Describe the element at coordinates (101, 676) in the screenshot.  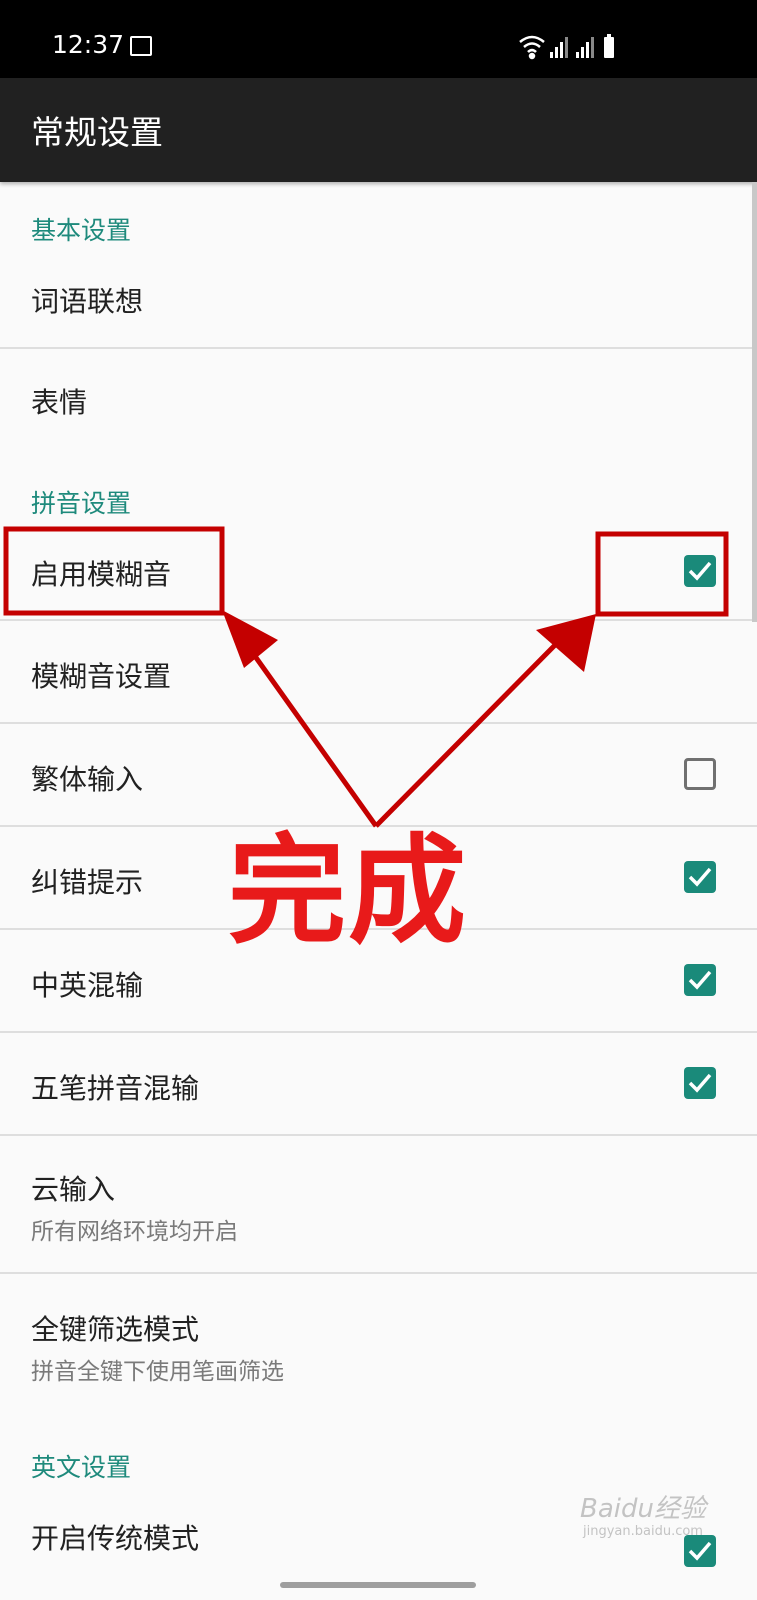
I see `row-title: 模糊音设置` at that location.